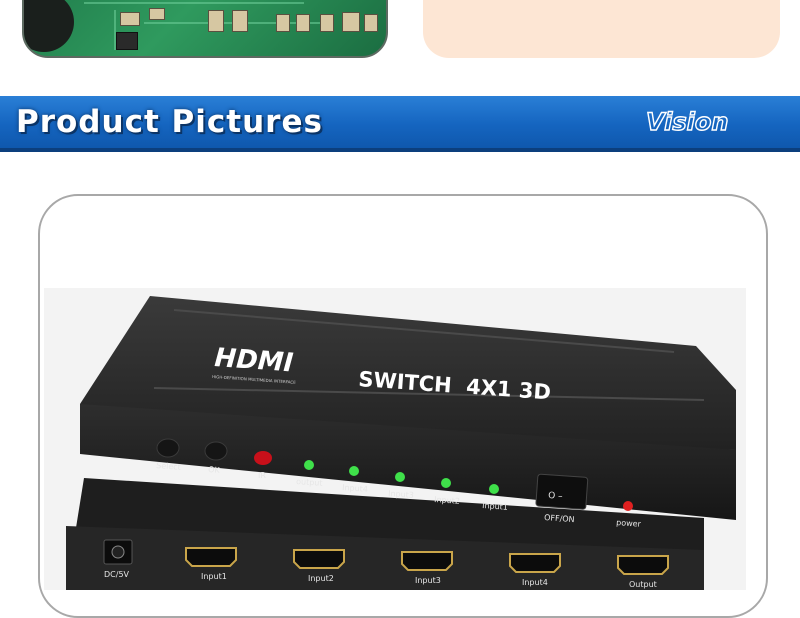 This screenshot has height=618, width=800. What do you see at coordinates (169, 122) in the screenshot?
I see `banner-title: Product Pictures` at bounding box center [169, 122].